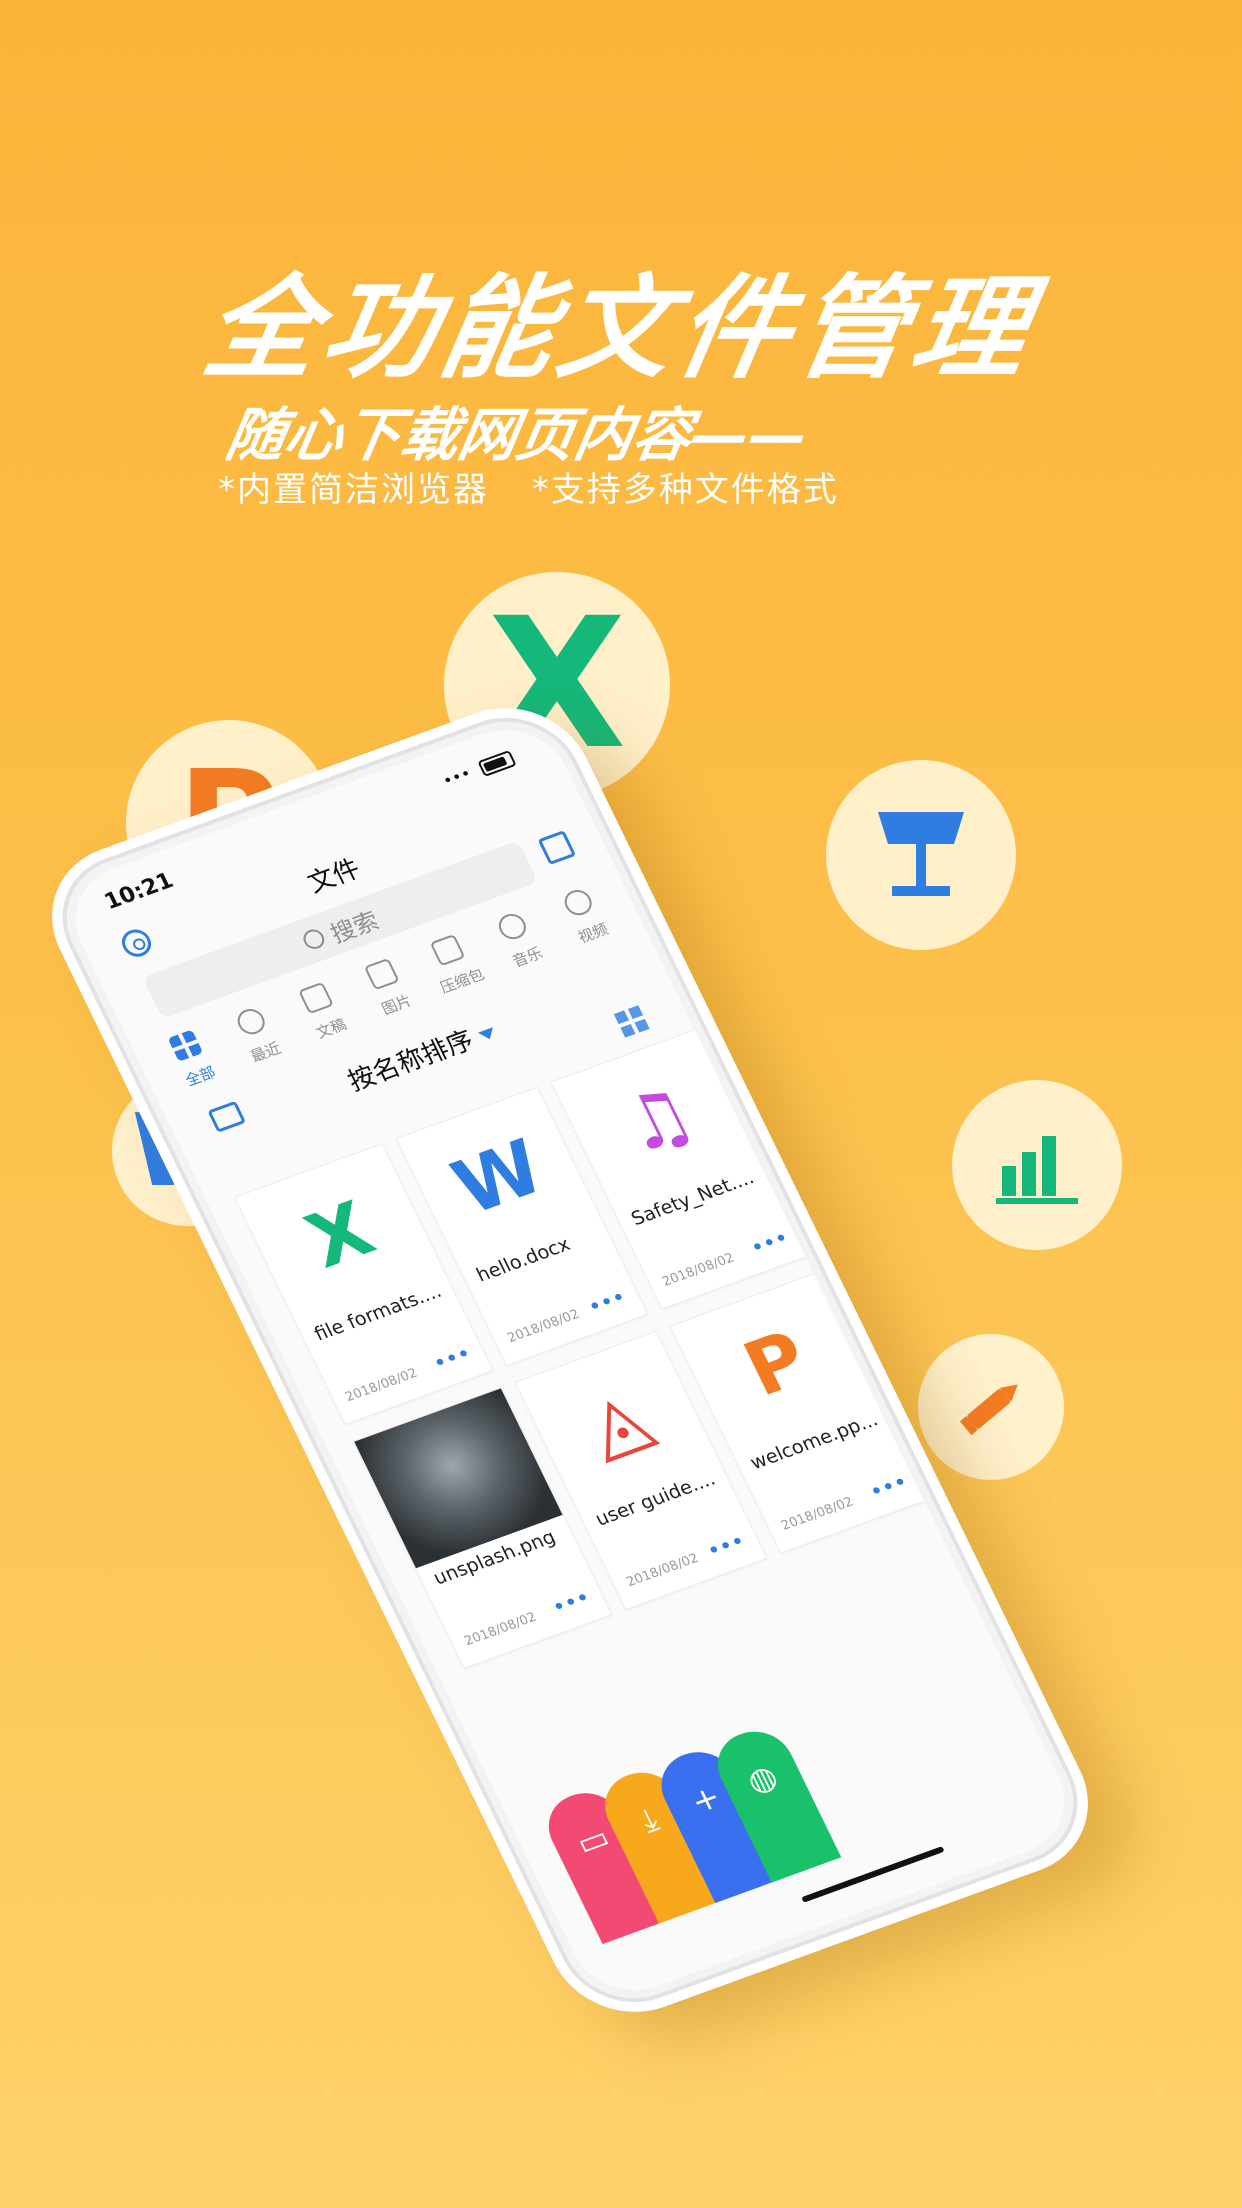  What do you see at coordinates (921, 855) in the screenshot?
I see `keynote-icon` at bounding box center [921, 855].